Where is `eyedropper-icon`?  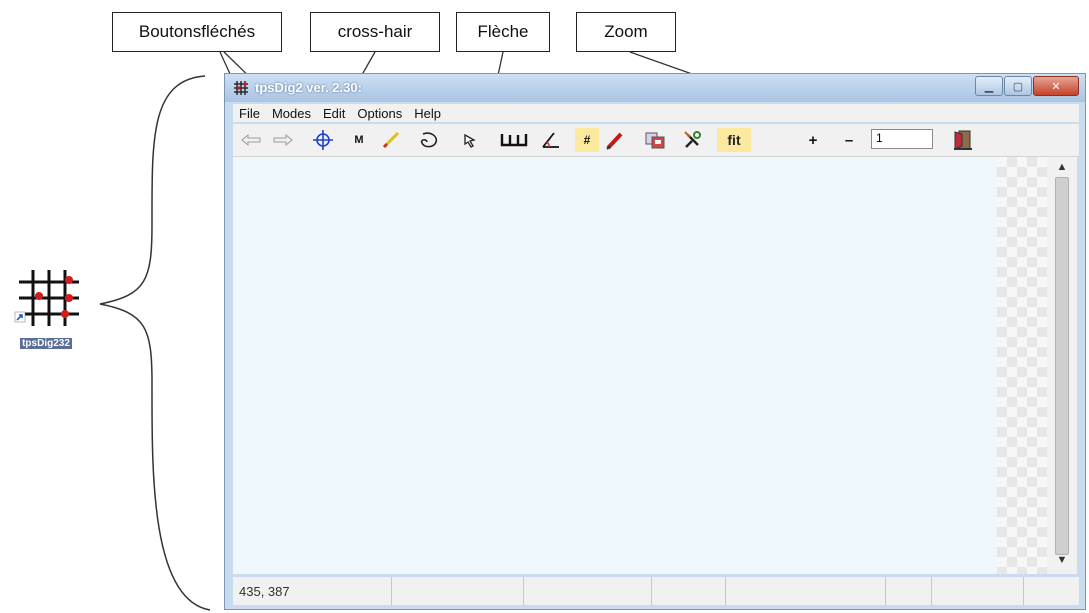 eyedropper-icon is located at coordinates (614, 141).